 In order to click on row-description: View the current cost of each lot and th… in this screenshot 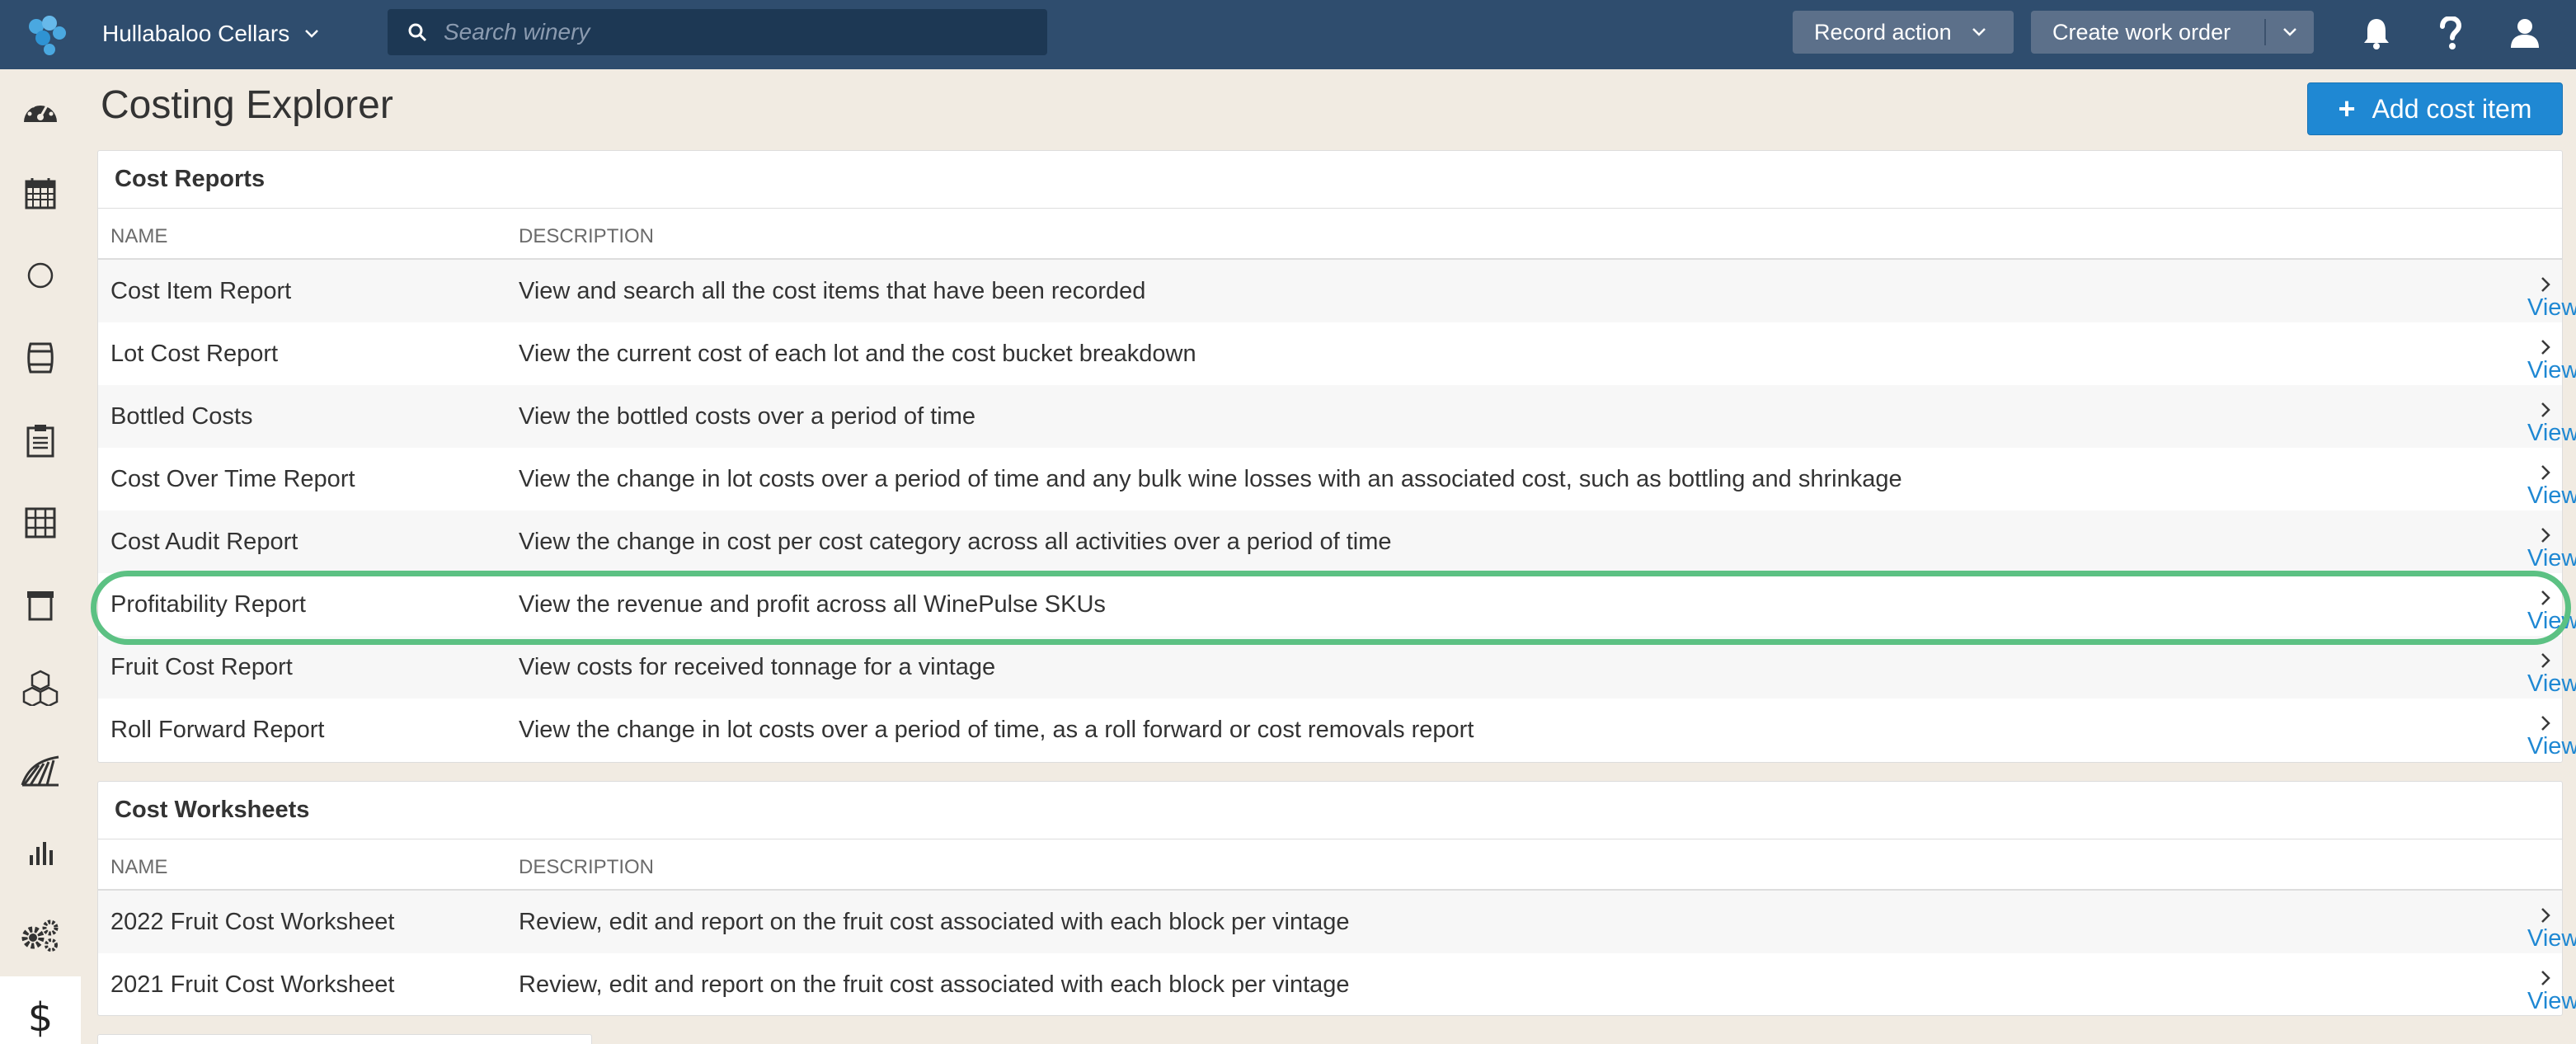, I will do `click(857, 354)`.